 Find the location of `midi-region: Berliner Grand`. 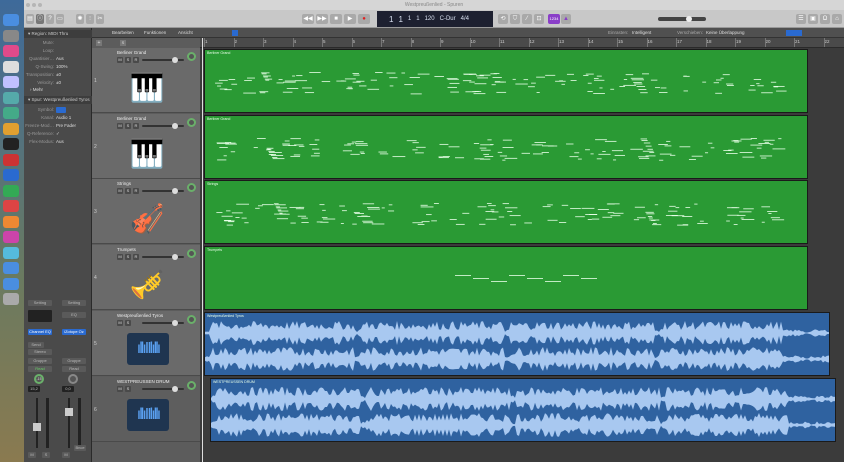

midi-region: Berliner Grand is located at coordinates (506, 81).